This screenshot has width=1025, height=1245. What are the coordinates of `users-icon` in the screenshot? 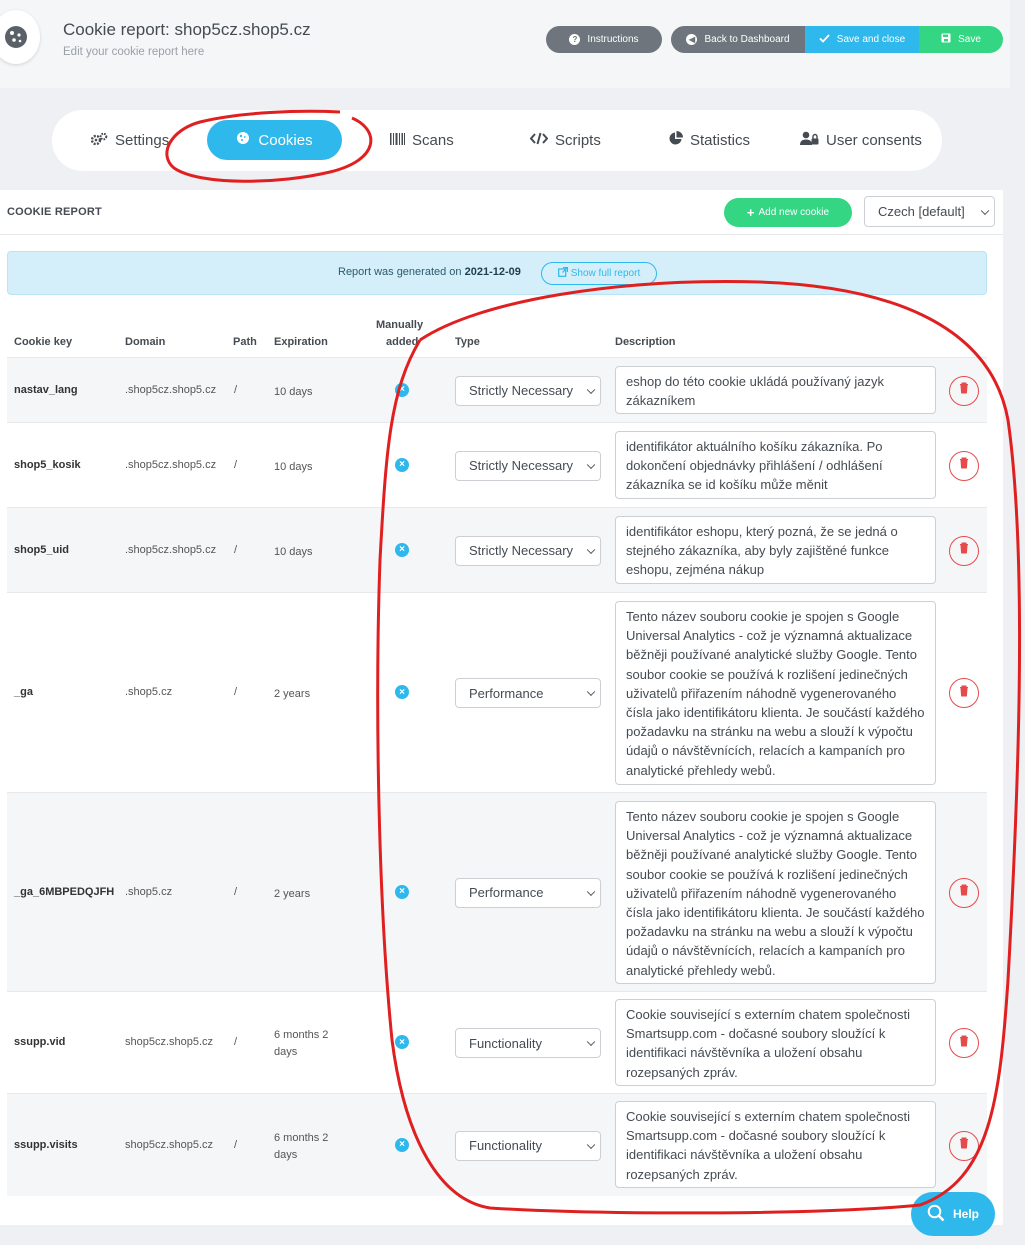 It's located at (809, 140).